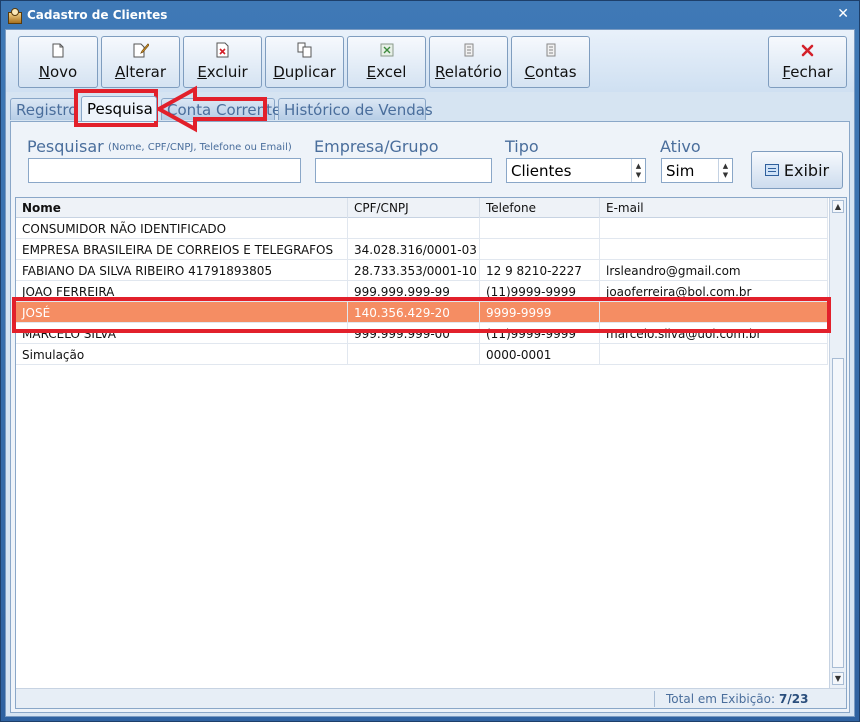  What do you see at coordinates (540, 270) in the screenshot?
I see `cell-telefone: 12 9 8210-2227` at bounding box center [540, 270].